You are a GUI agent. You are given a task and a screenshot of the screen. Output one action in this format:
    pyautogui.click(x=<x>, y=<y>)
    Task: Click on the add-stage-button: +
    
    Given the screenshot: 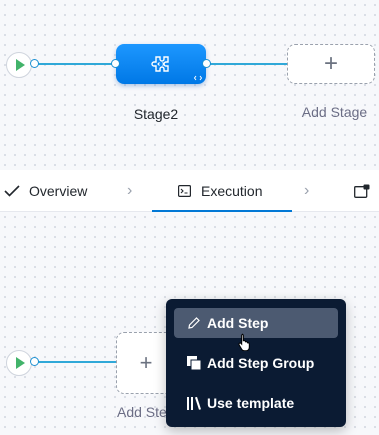 What is the action you would take?
    pyautogui.click(x=331, y=64)
    